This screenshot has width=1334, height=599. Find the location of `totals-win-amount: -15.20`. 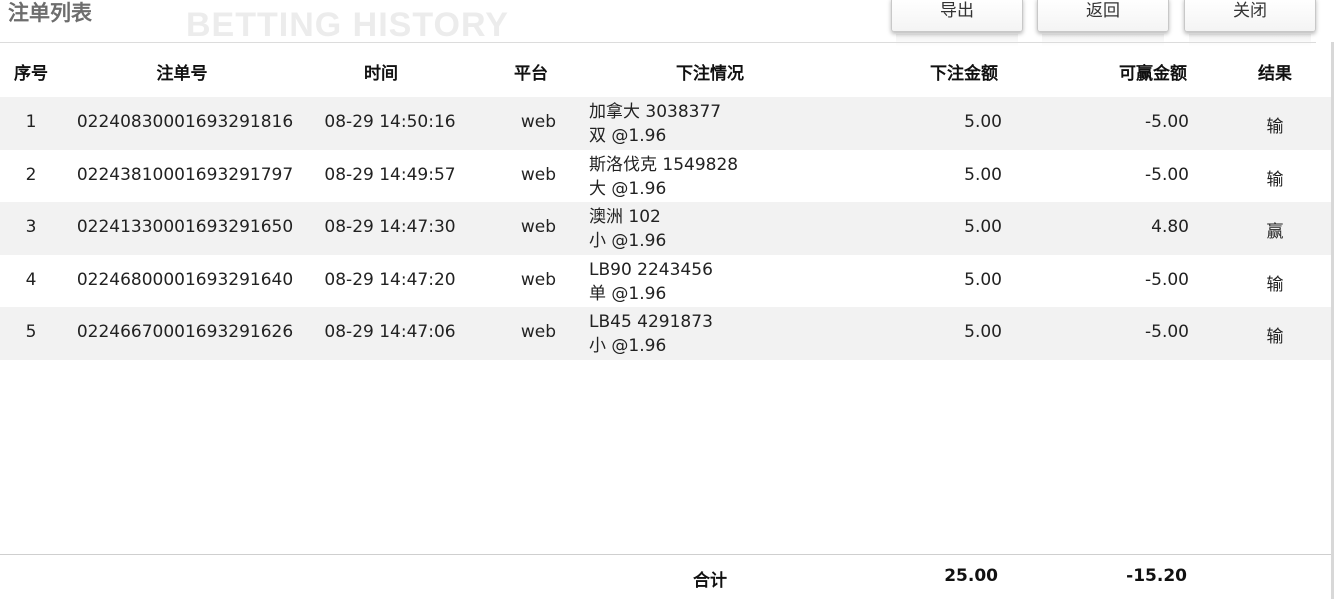

totals-win-amount: -15.20 is located at coordinates (1156, 576).